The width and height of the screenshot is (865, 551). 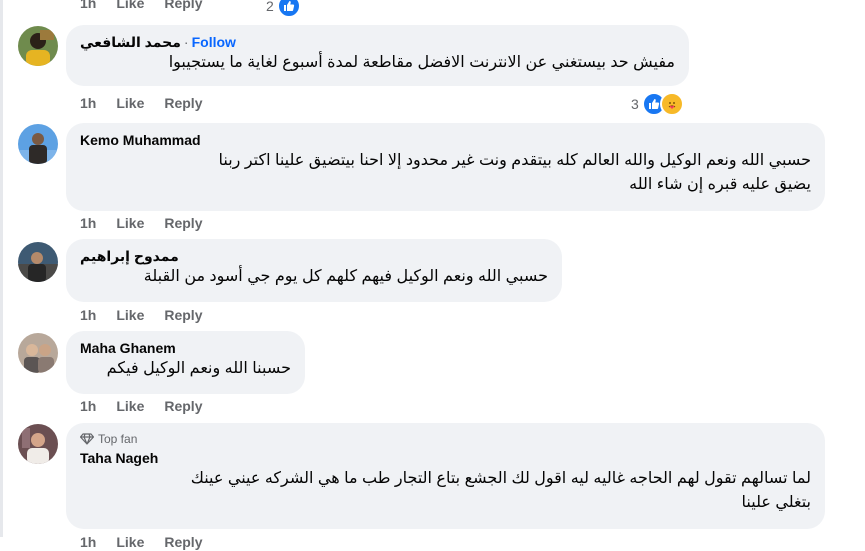 What do you see at coordinates (445, 140) in the screenshot?
I see `author-row: Kemo Muhammad` at bounding box center [445, 140].